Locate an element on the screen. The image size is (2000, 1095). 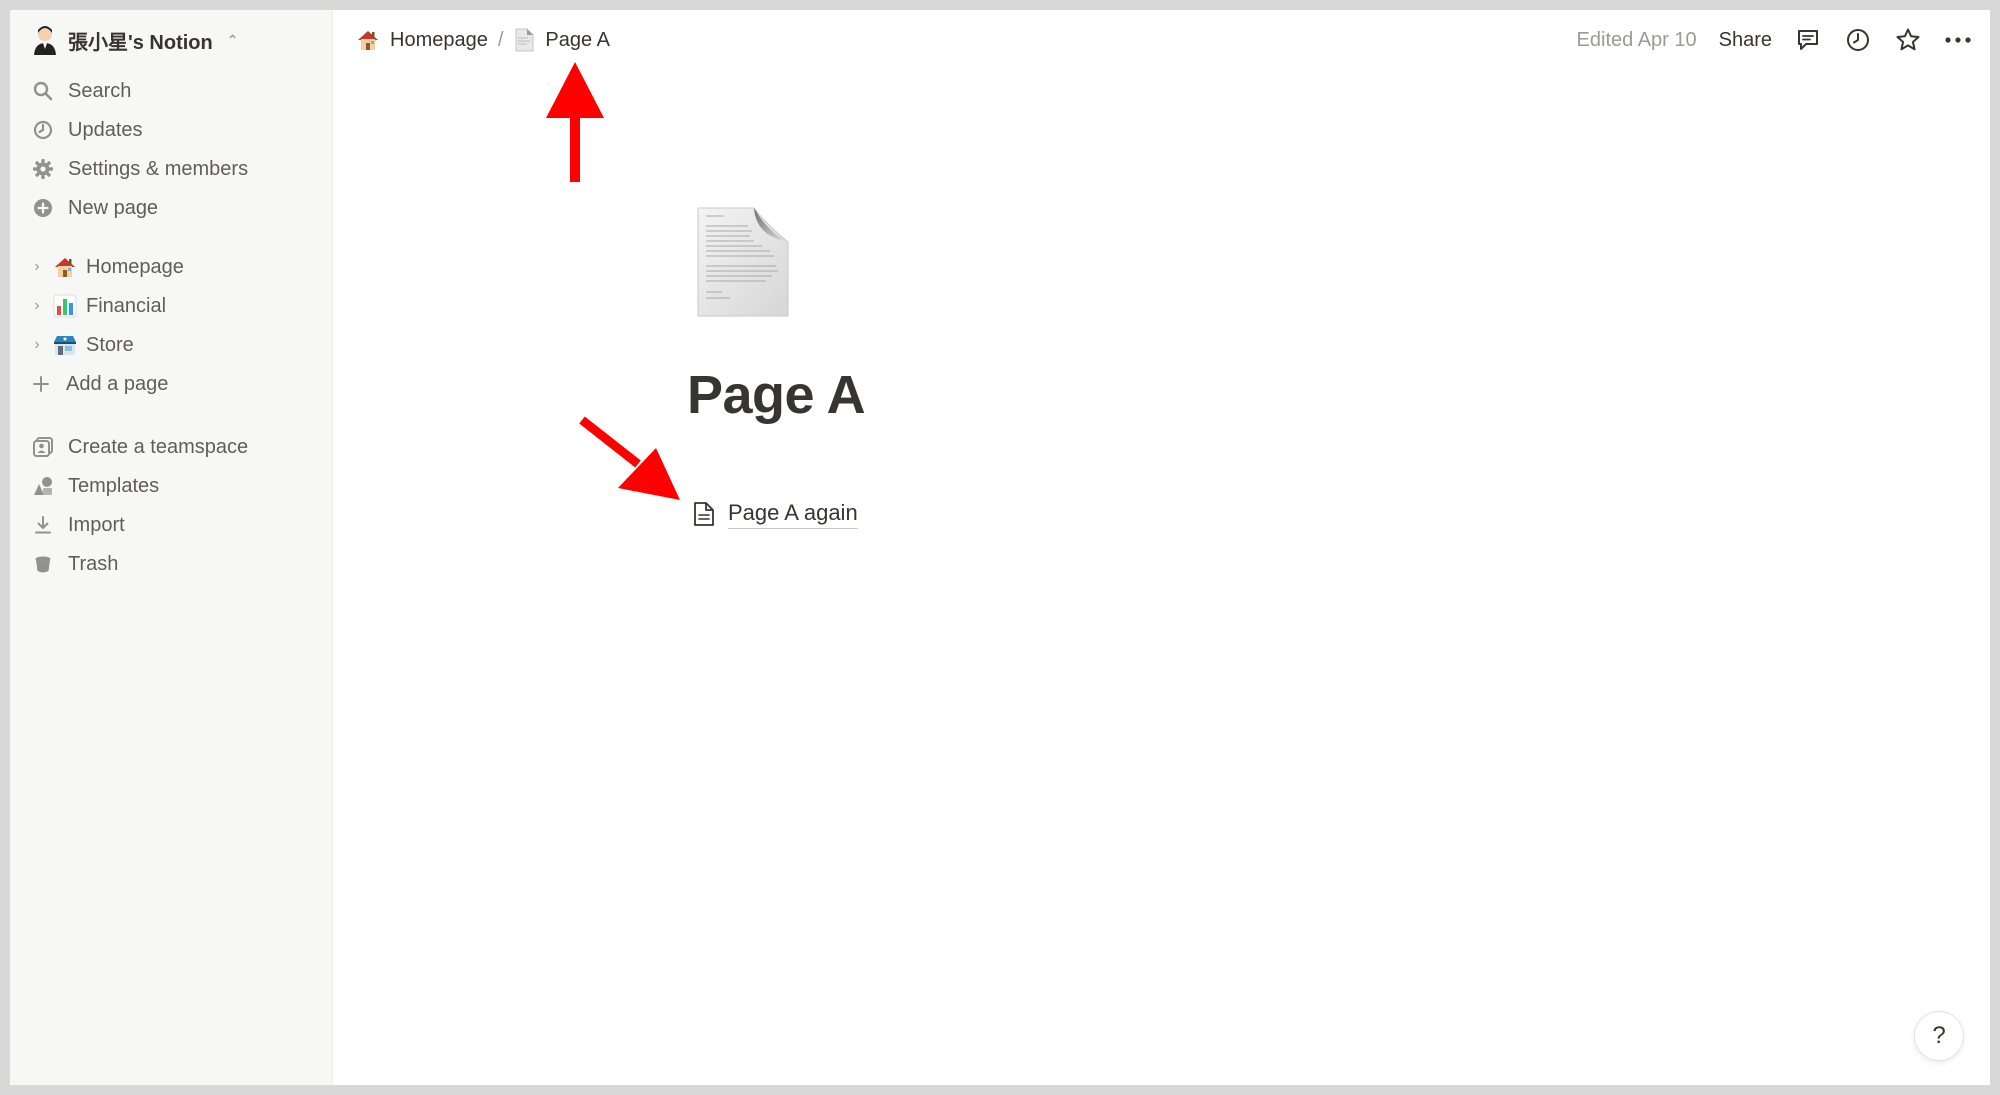
clock-icon is located at coordinates (43, 130).